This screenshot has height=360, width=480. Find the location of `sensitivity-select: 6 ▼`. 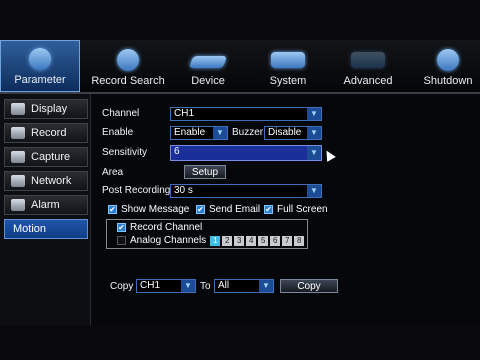

sensitivity-select: 6 ▼ is located at coordinates (246, 153).